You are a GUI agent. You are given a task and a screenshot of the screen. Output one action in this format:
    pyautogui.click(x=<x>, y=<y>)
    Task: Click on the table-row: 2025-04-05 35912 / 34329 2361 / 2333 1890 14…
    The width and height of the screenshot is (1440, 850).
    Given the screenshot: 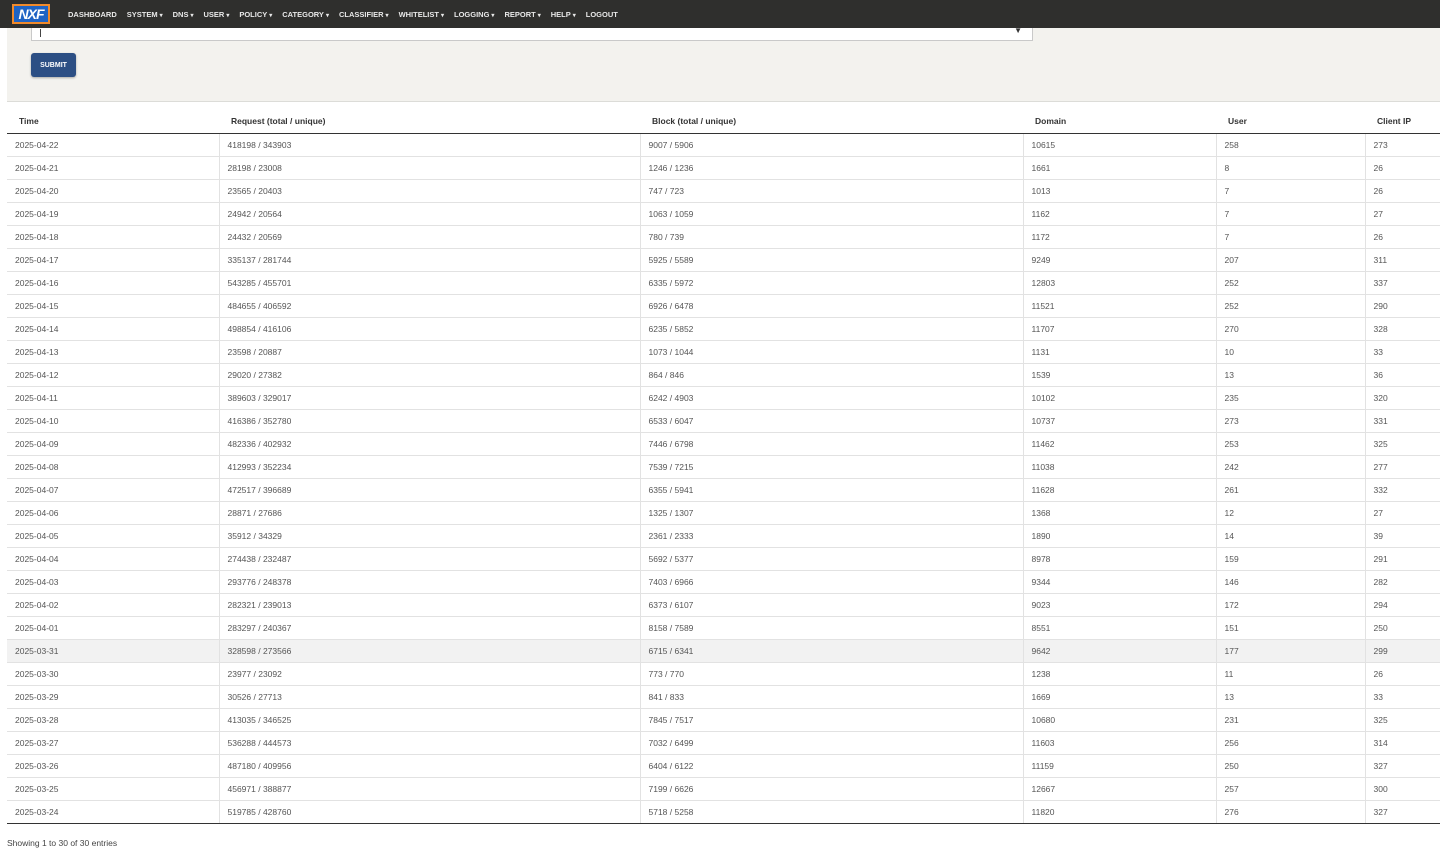 What is the action you would take?
    pyautogui.click(x=723, y=536)
    